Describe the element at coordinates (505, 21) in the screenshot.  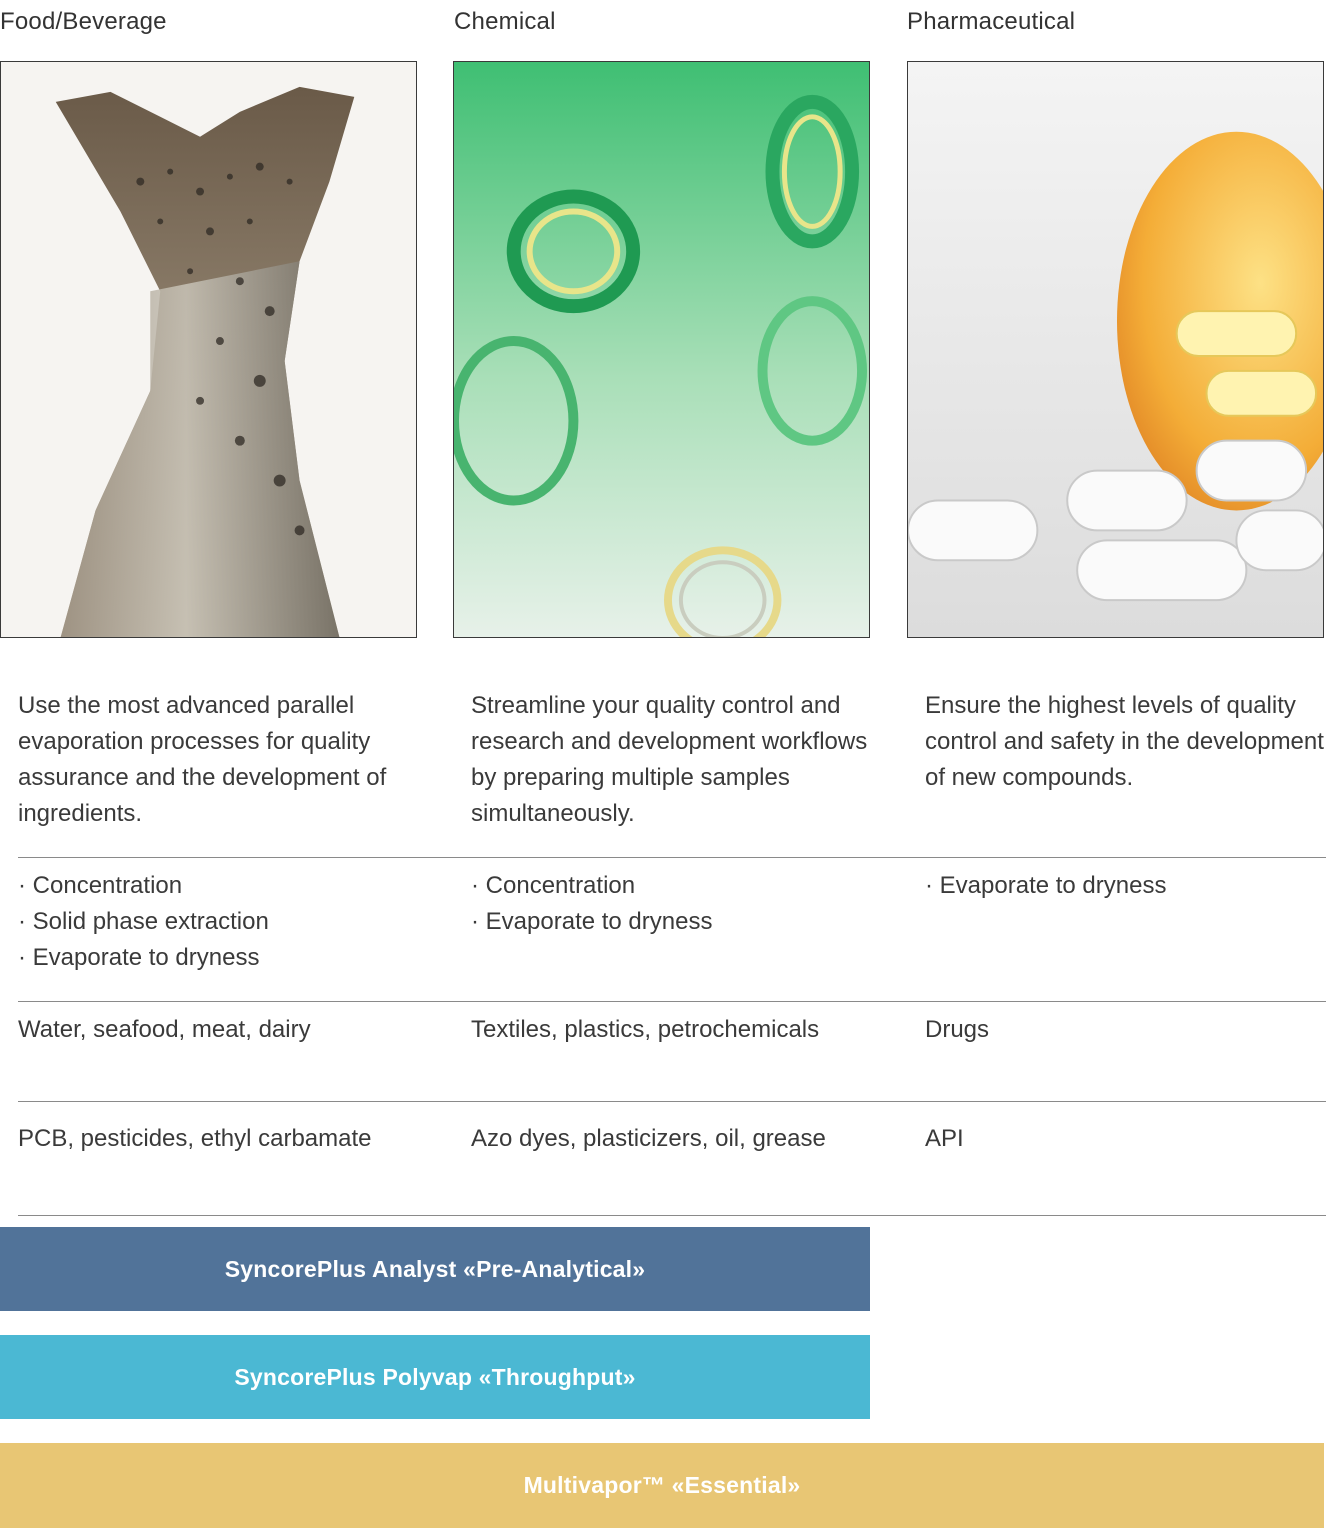
I see `column-title-chemical: Chemical` at that location.